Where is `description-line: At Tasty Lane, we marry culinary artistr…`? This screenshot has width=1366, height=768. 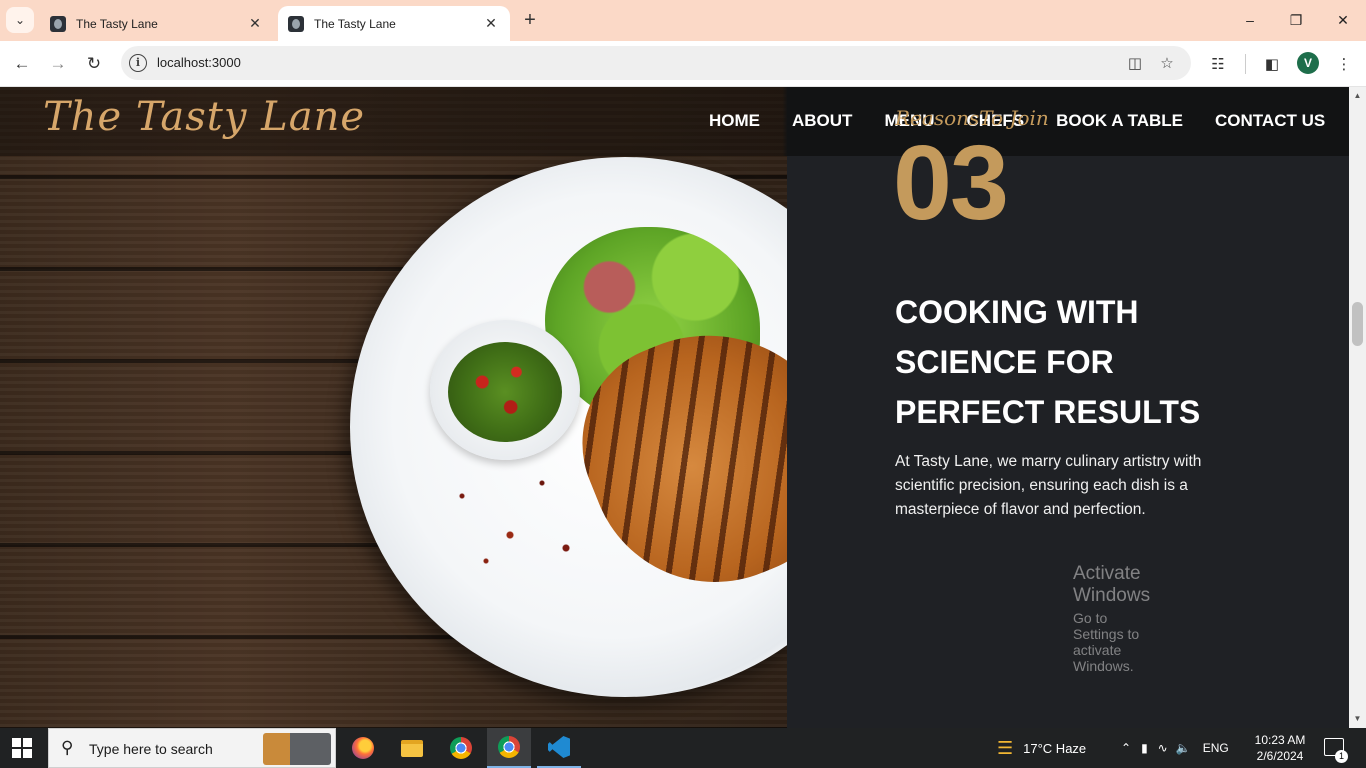 description-line: At Tasty Lane, we marry culinary artistr… is located at coordinates (1048, 461).